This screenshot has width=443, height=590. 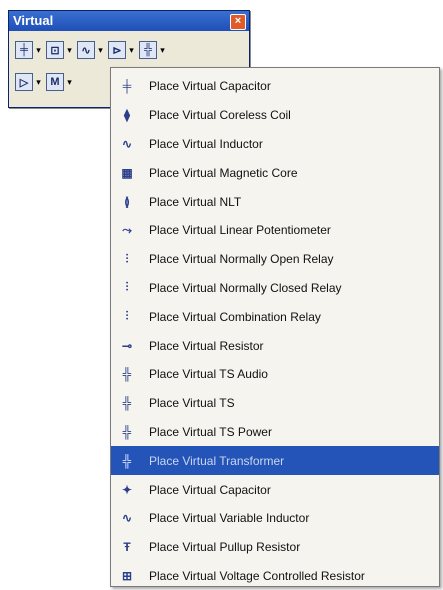 I want to click on relay-no-icon: ⫶, so click(x=127, y=258).